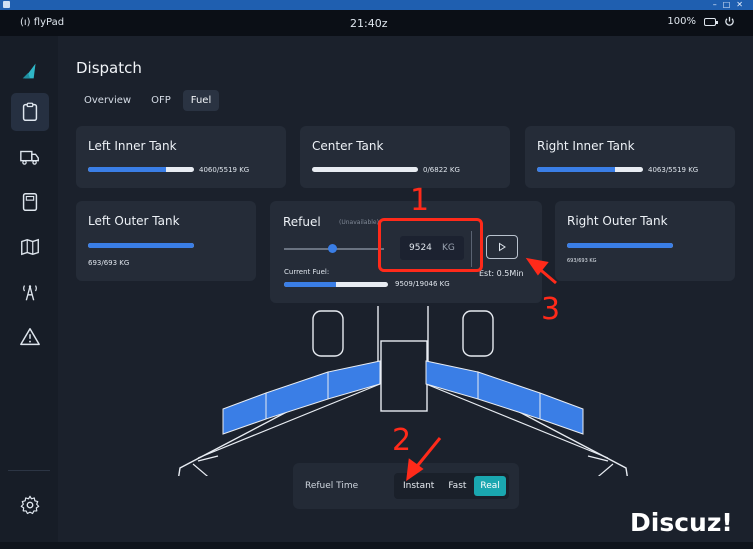  What do you see at coordinates (481, 369) in the screenshot?
I see `annotation-arrows` at bounding box center [481, 369].